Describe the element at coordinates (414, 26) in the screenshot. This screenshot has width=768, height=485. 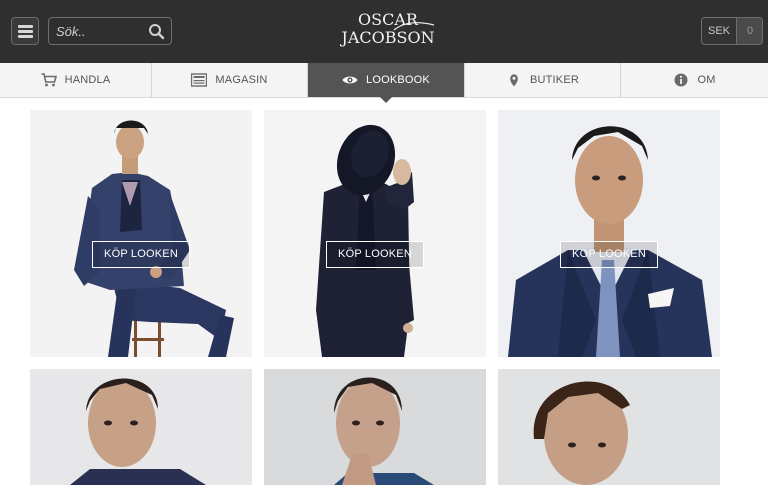
I see `logo-swoosh-icon` at that location.